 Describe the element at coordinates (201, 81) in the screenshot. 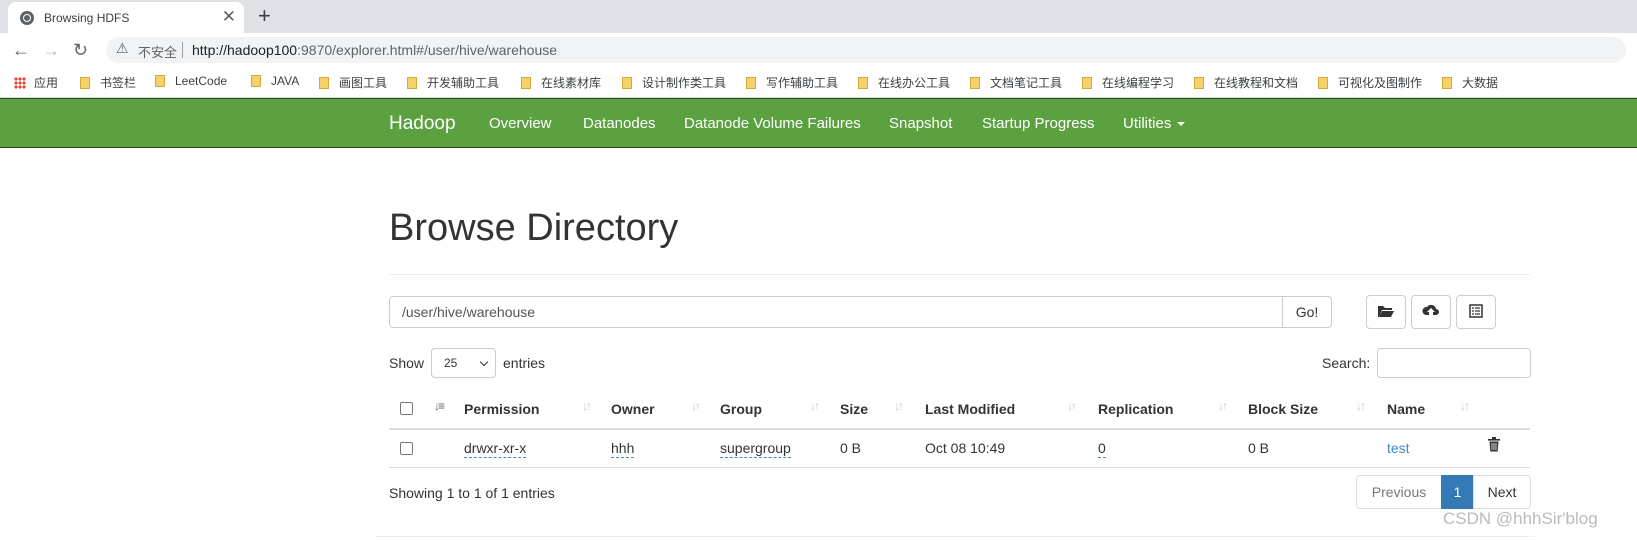

I see `bookmark-label: LeetCode` at that location.